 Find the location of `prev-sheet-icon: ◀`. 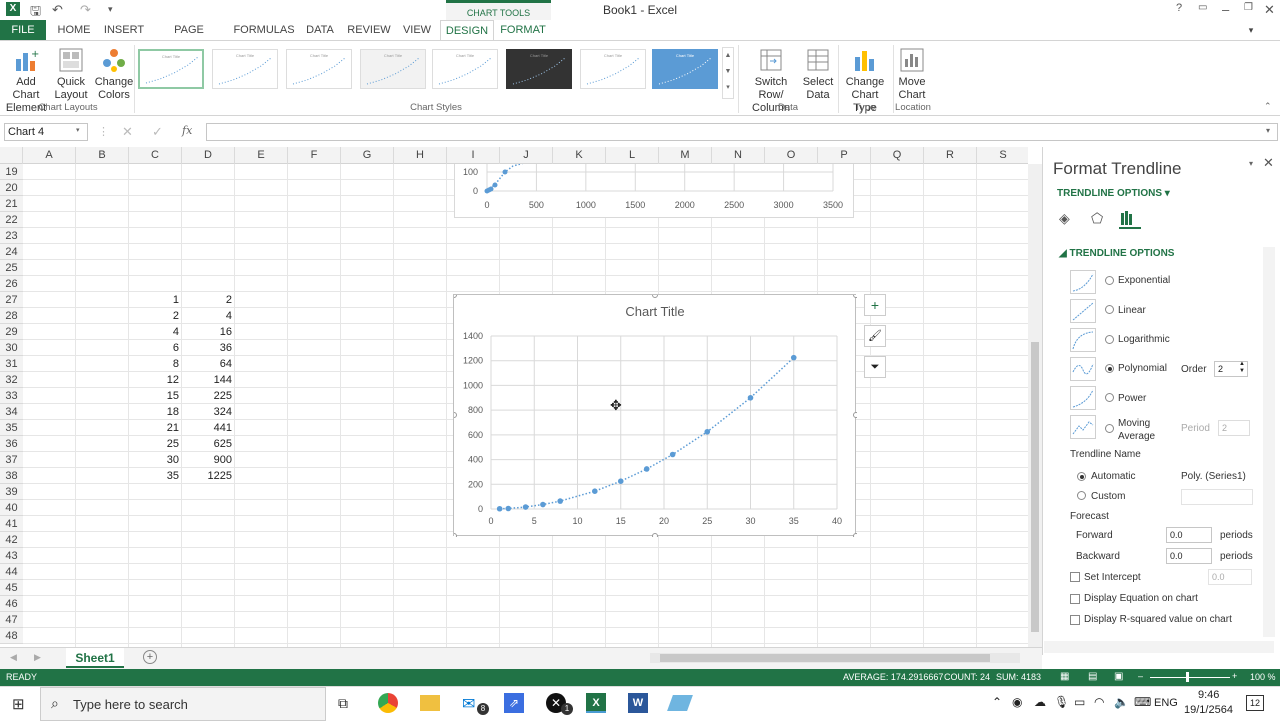

prev-sheet-icon: ◀ is located at coordinates (13, 657).